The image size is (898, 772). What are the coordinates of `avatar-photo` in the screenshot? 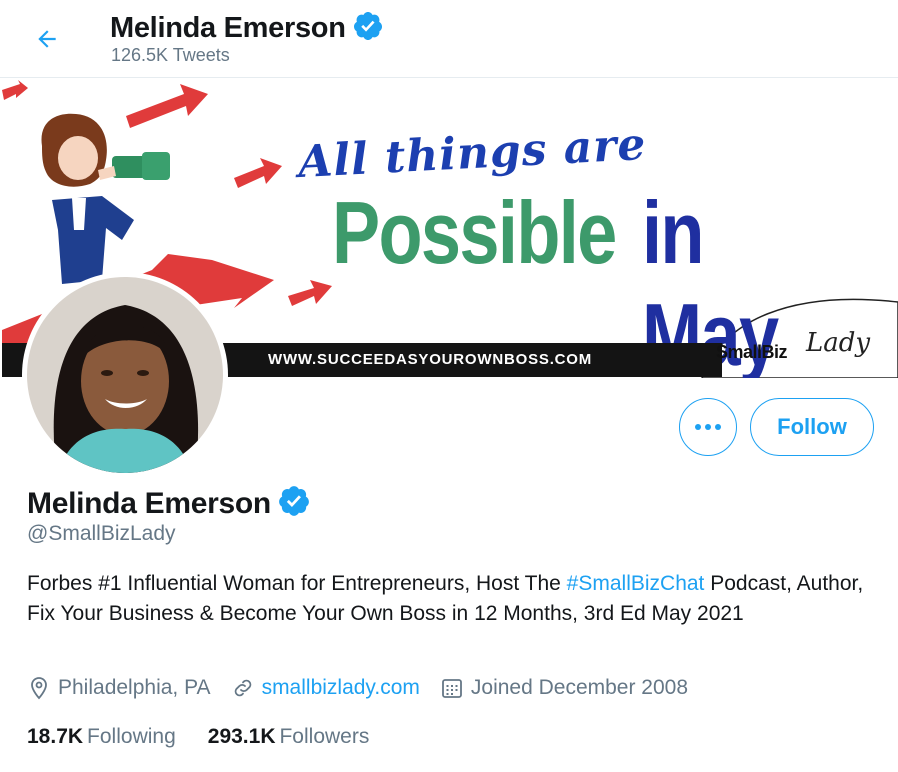 It's located at (125, 375).